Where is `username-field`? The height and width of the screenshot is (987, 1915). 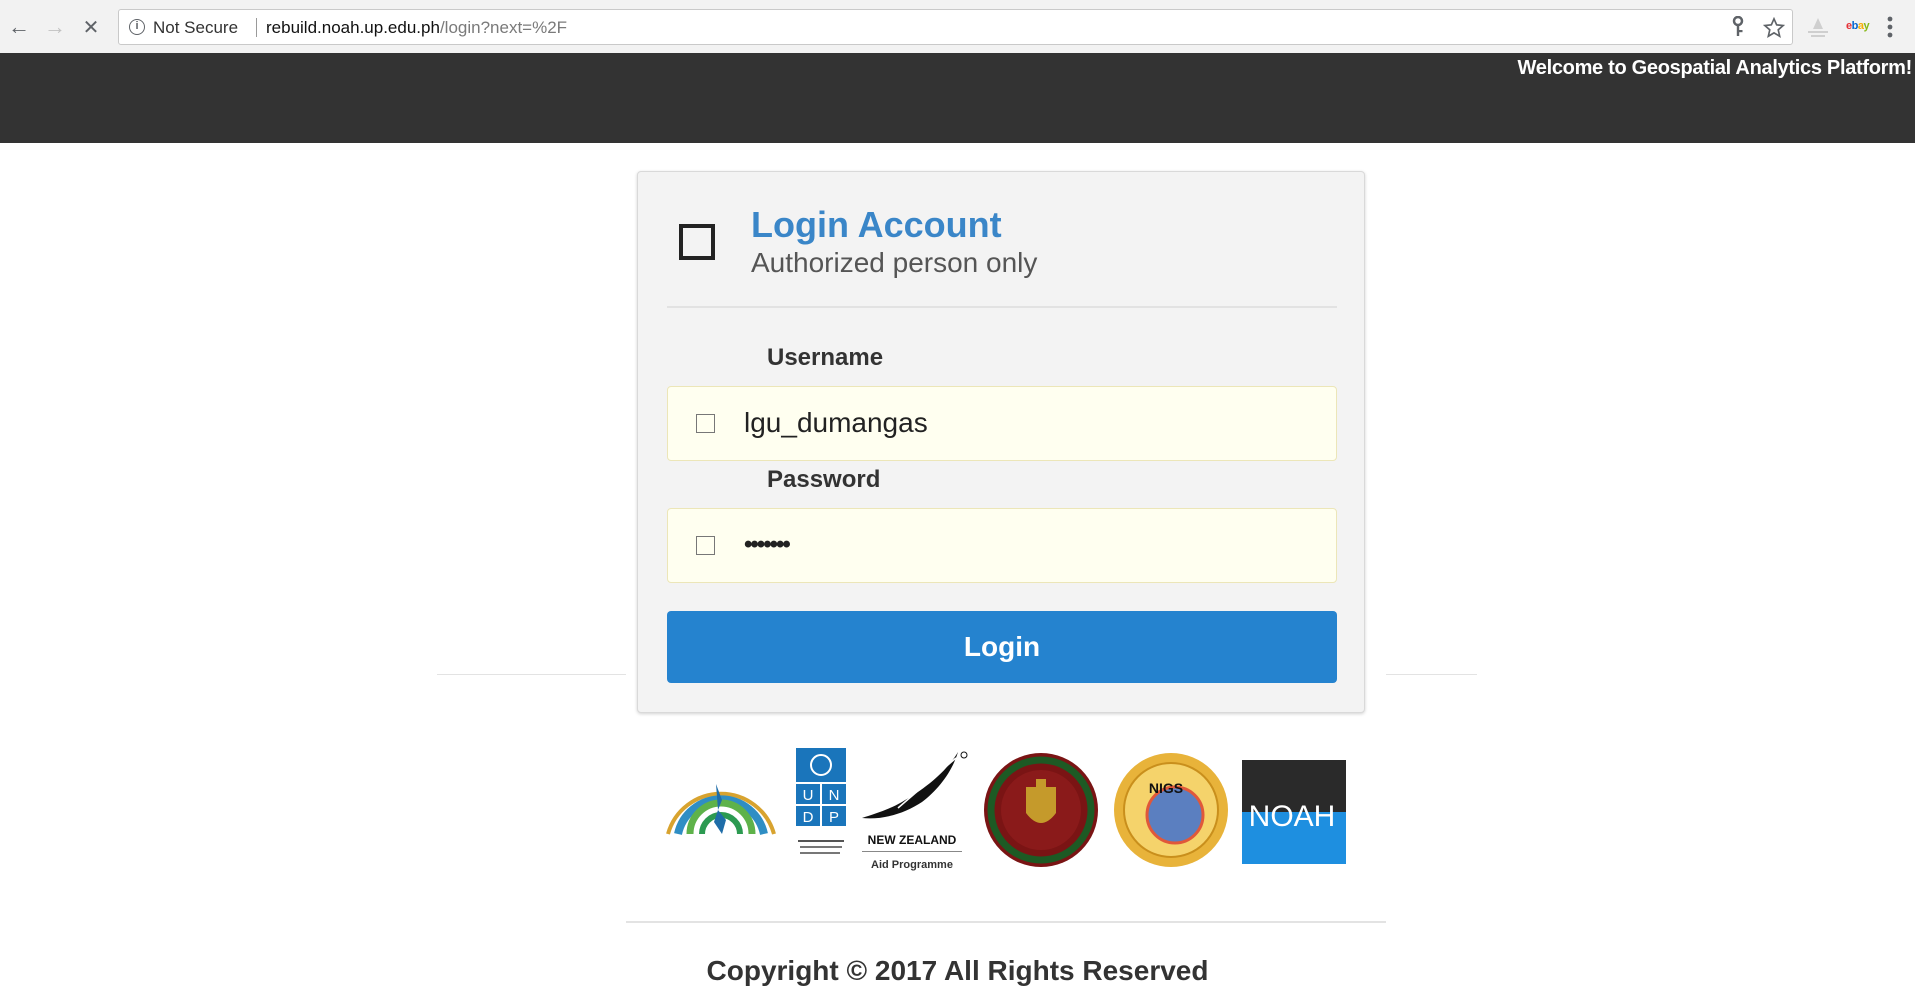
username-field is located at coordinates (1002, 423).